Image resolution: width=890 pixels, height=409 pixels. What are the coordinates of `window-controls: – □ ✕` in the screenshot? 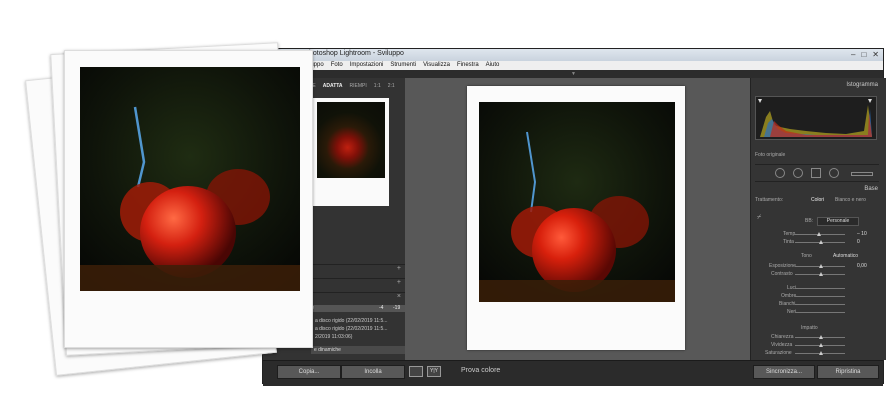 It's located at (865, 54).